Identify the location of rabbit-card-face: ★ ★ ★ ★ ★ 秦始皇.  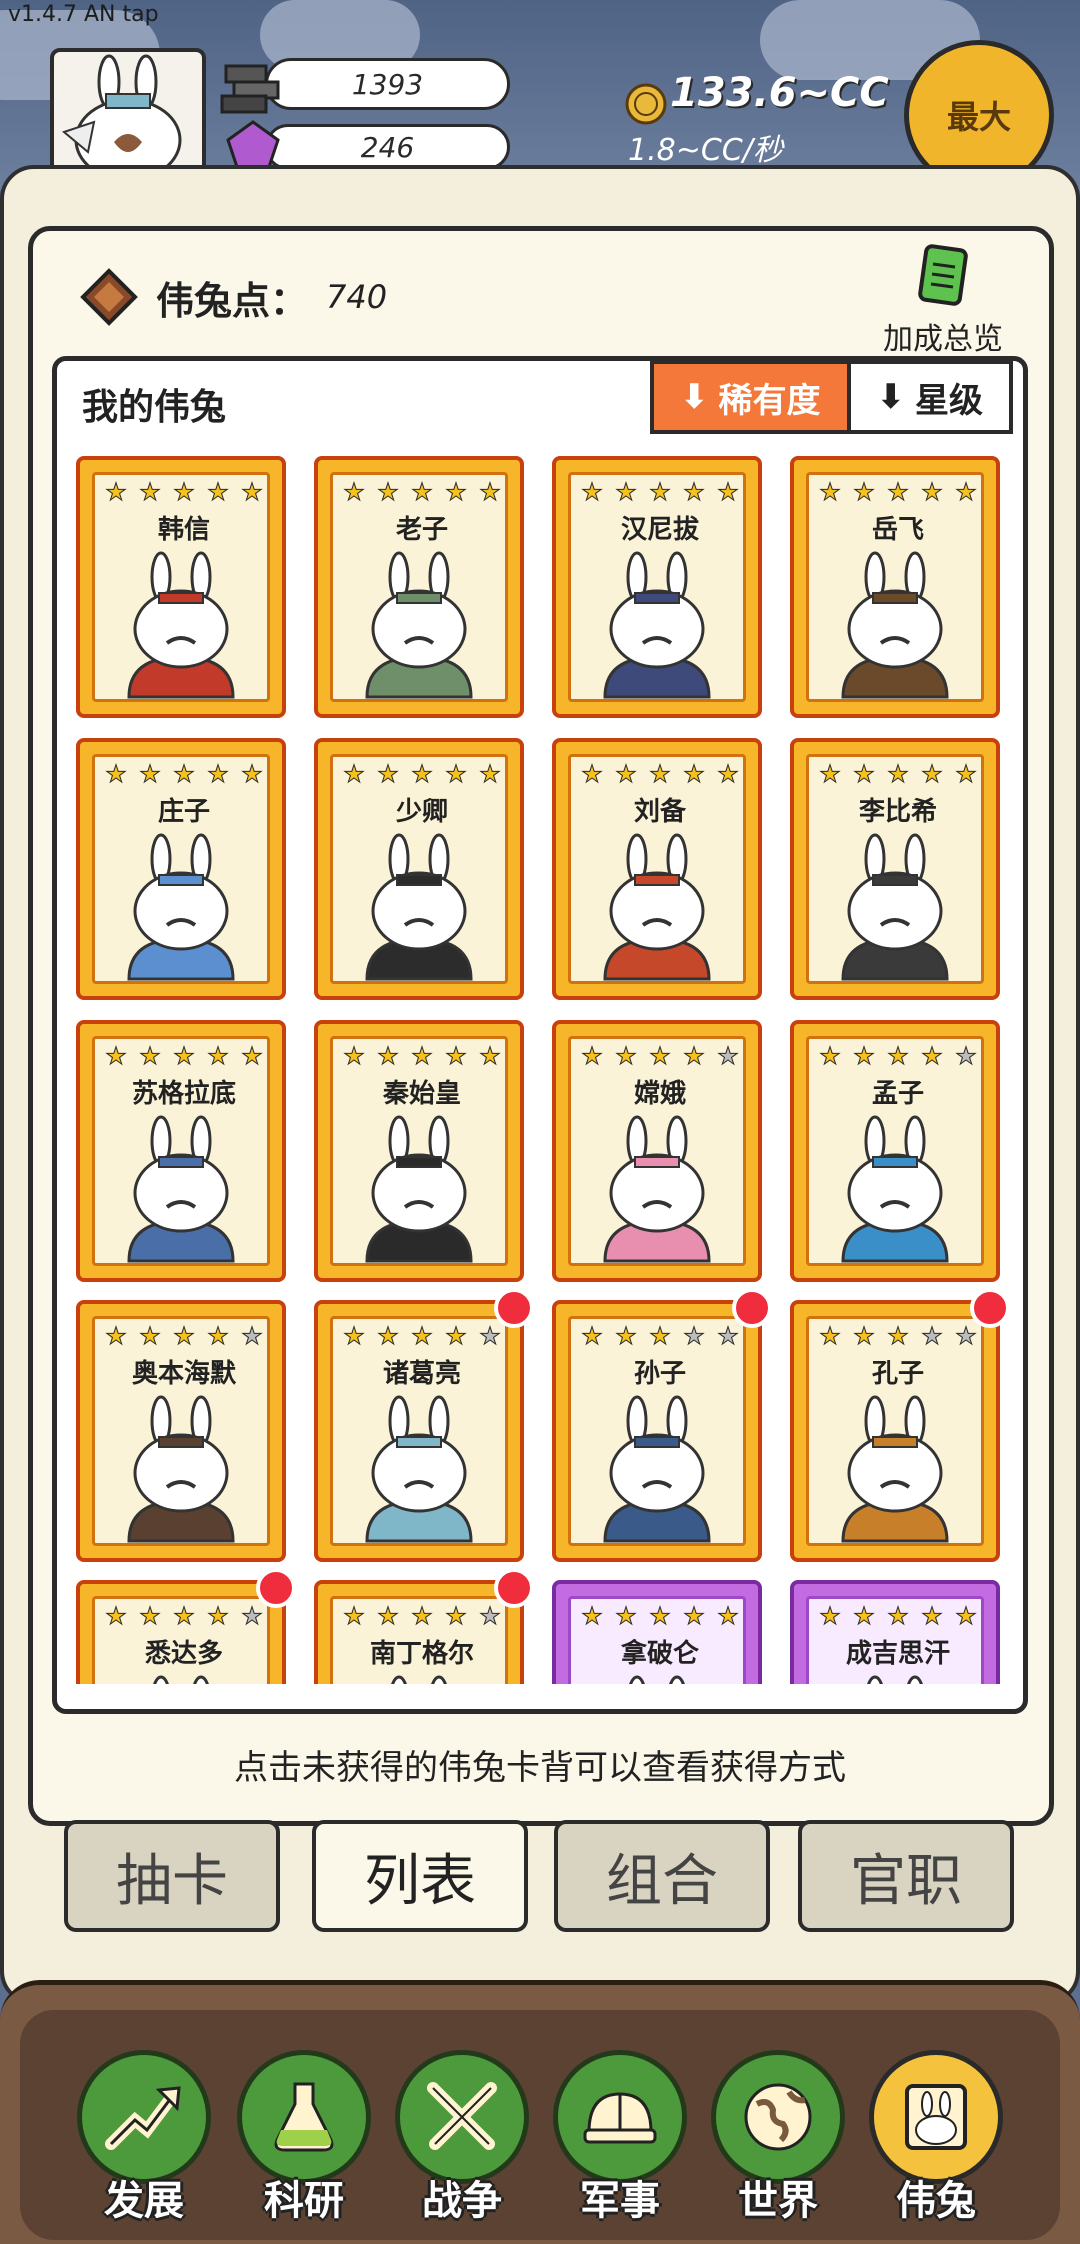
(419, 1151).